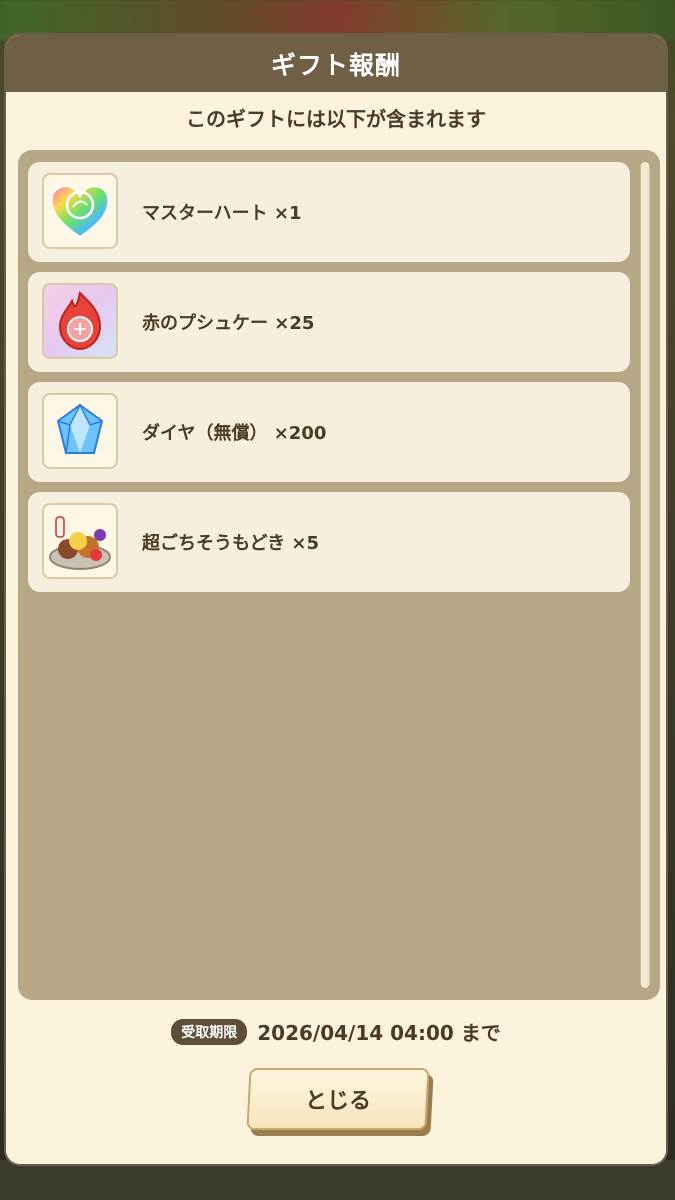 This screenshot has height=1200, width=675. Describe the element at coordinates (80, 541) in the screenshot. I see `feast-icon` at that location.